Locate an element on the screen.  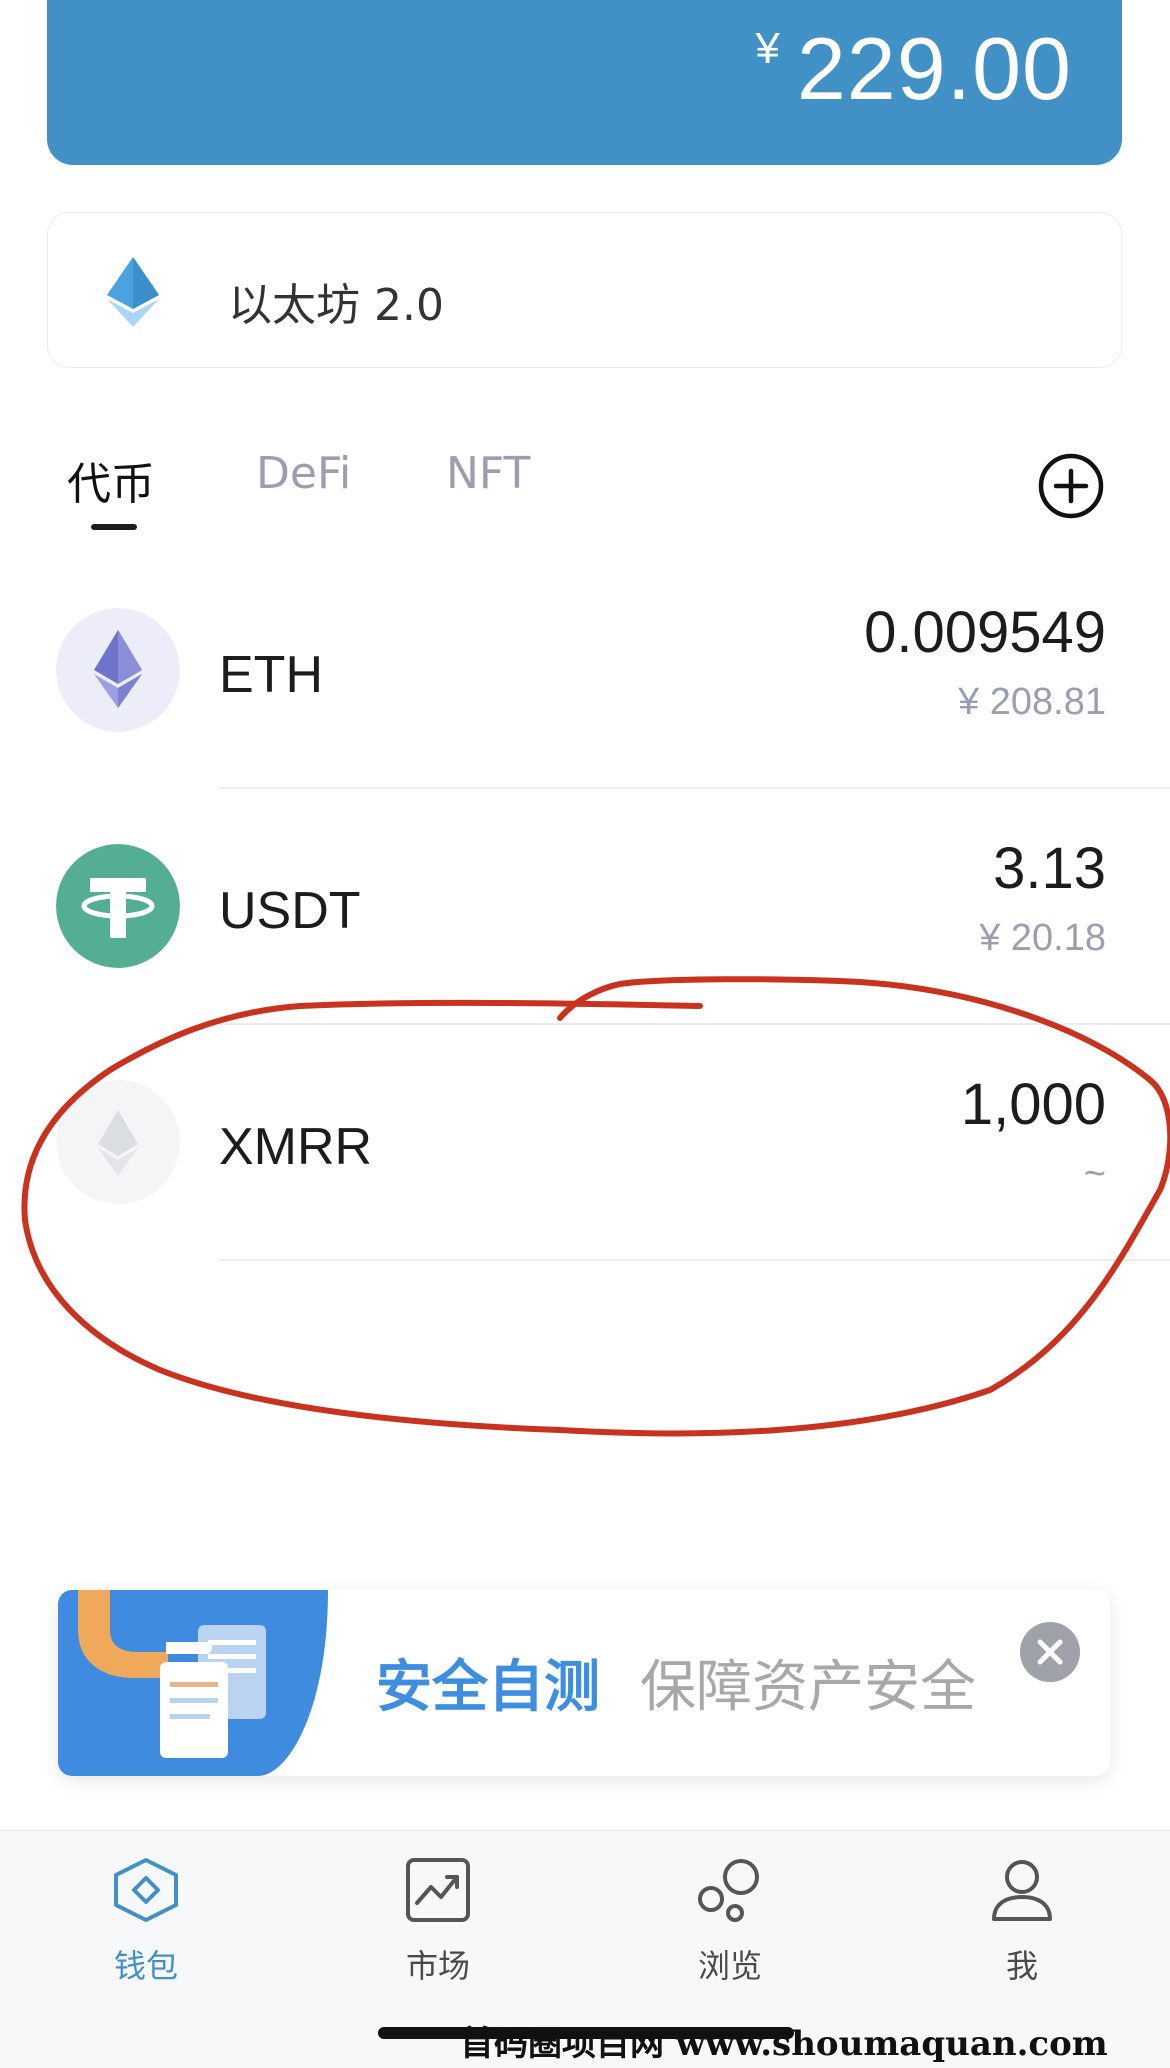
nav-label: 钱包 is located at coordinates (145, 1966).